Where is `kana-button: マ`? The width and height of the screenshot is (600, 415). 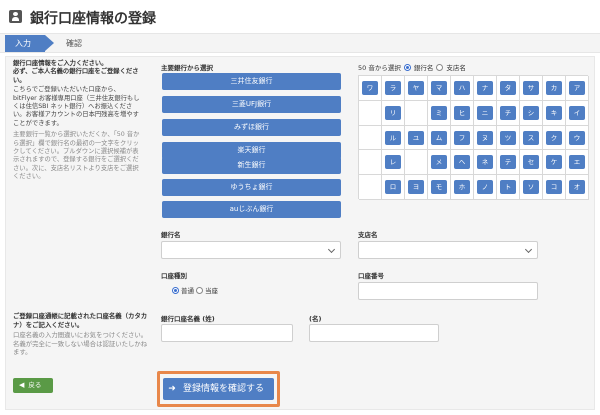
kana-button: マ is located at coordinates (439, 88).